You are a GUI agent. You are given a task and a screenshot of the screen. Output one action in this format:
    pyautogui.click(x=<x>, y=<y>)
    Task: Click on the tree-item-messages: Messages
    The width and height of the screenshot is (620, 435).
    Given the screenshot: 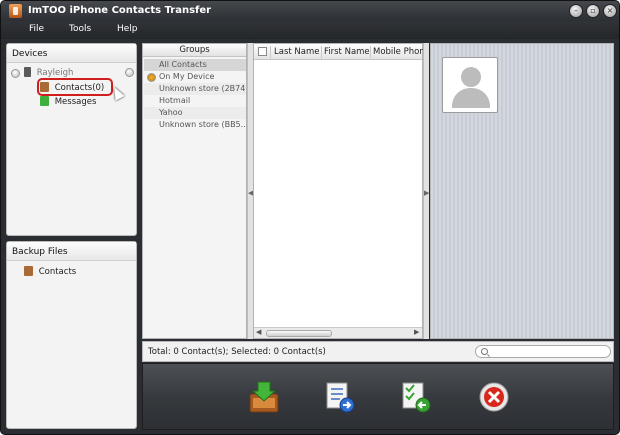 What is the action you would take?
    pyautogui.click(x=68, y=101)
    